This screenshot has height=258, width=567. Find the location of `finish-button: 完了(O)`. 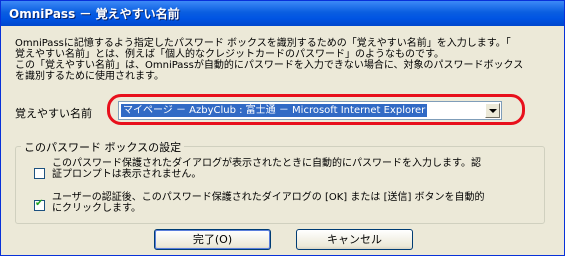

finish-button: 完了(O) is located at coordinates (212, 239).